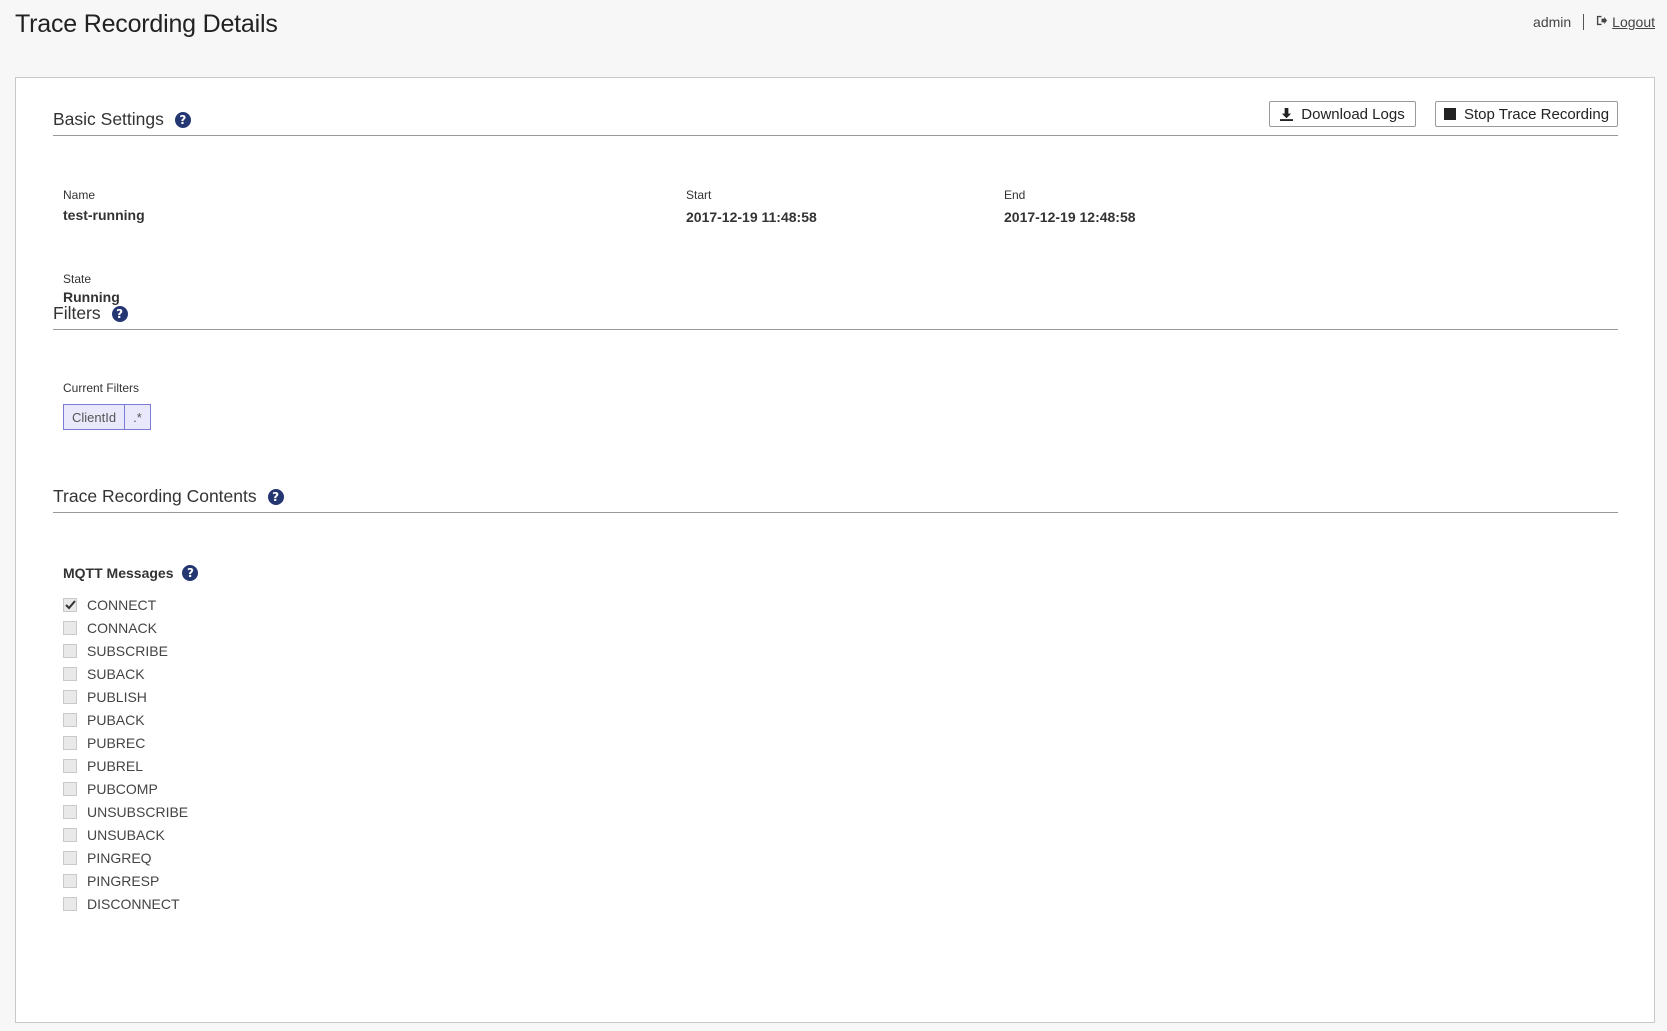 The width and height of the screenshot is (1667, 1031). Describe the element at coordinates (137, 417) in the screenshot. I see `filter-value: .*` at that location.